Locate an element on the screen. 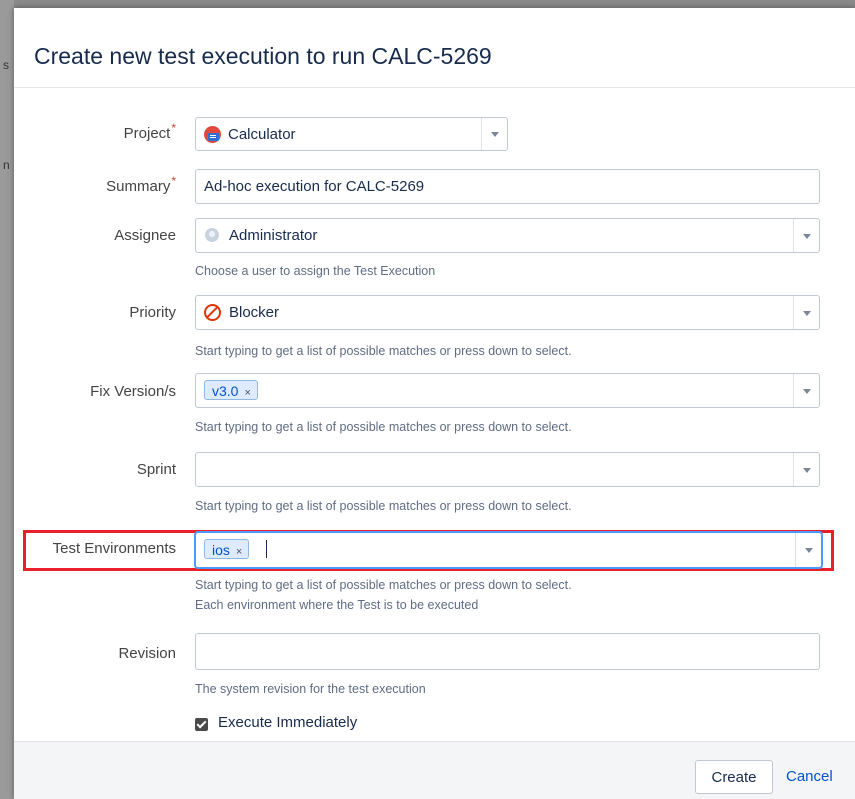 The height and width of the screenshot is (799, 855). calculator-project-icon is located at coordinates (212, 134).